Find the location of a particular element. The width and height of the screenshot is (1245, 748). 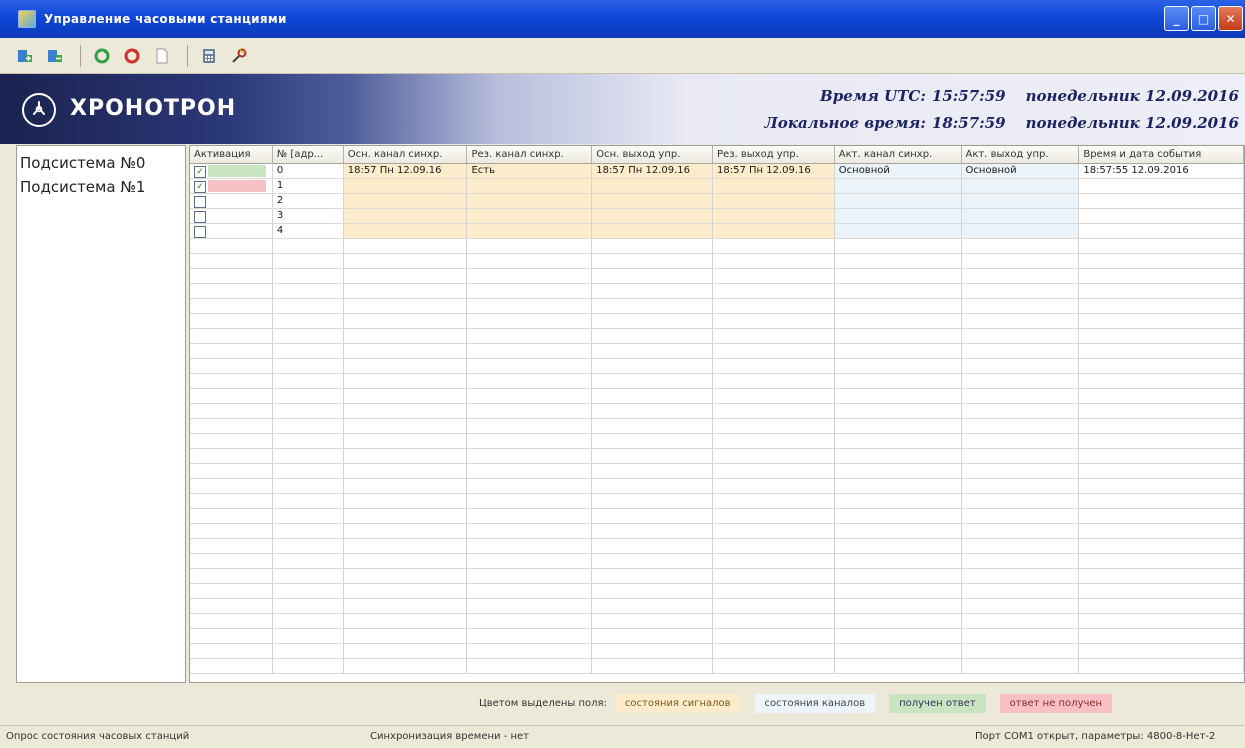

table-row: 4 is located at coordinates (717, 231).